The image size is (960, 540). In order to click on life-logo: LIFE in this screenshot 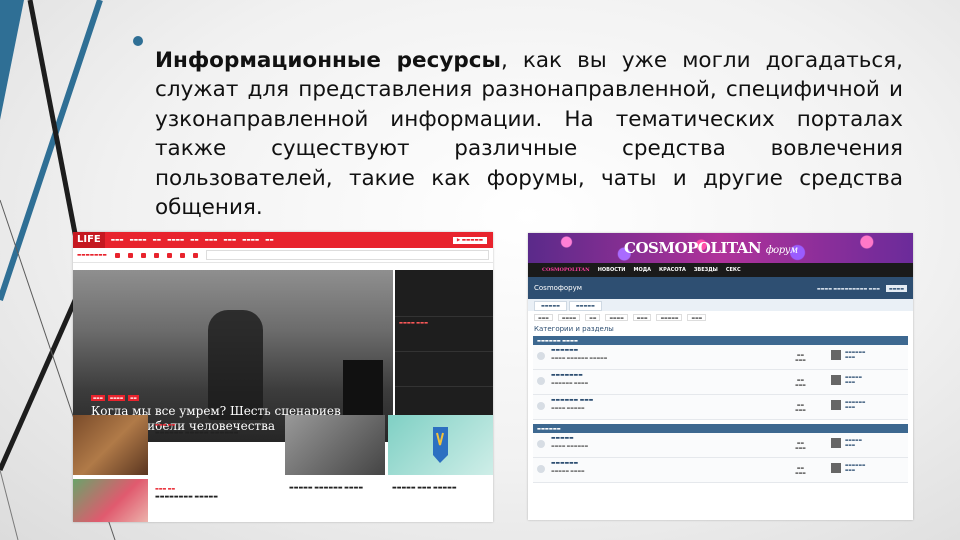, I will do `click(89, 240)`.